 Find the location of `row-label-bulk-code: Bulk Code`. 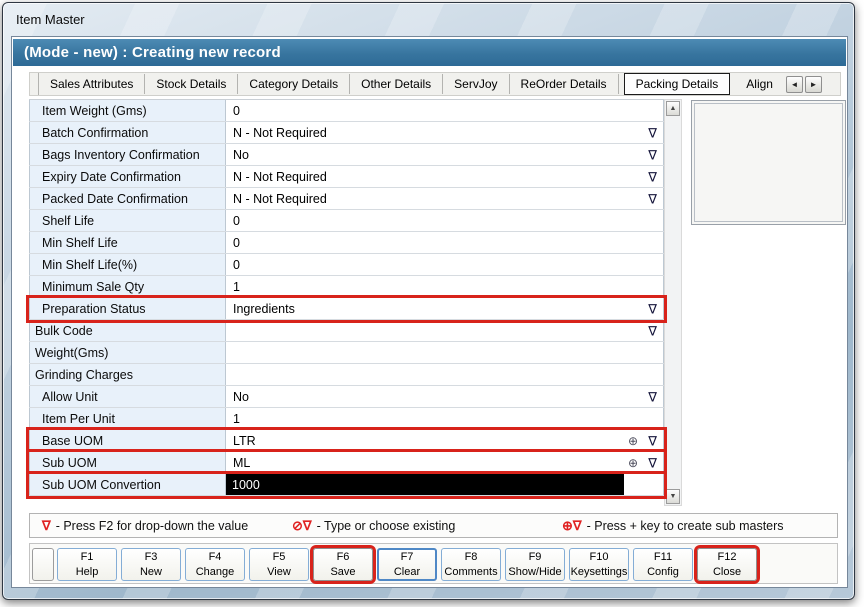

row-label-bulk-code: Bulk Code is located at coordinates (127, 330).